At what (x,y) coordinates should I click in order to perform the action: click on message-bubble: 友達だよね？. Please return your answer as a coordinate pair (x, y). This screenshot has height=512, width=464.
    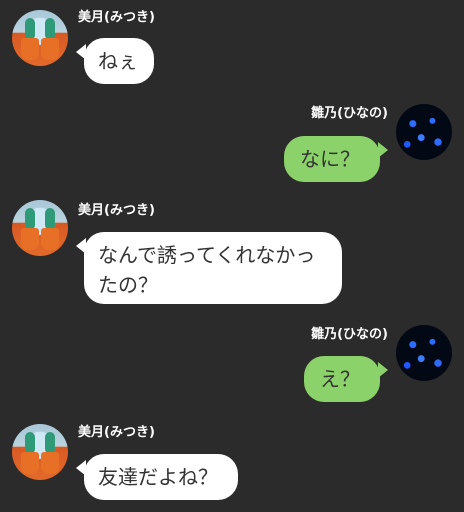
    Looking at the image, I should click on (157, 477).